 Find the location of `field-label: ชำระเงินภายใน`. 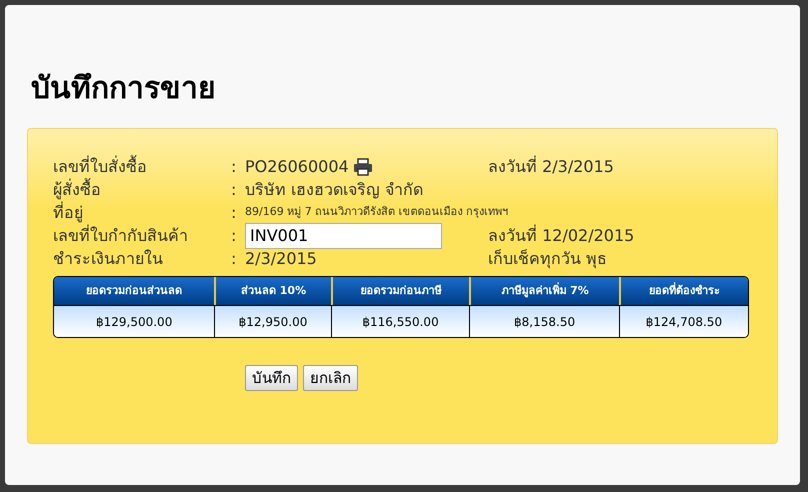

field-label: ชำระเงินภายใน is located at coordinates (108, 259).